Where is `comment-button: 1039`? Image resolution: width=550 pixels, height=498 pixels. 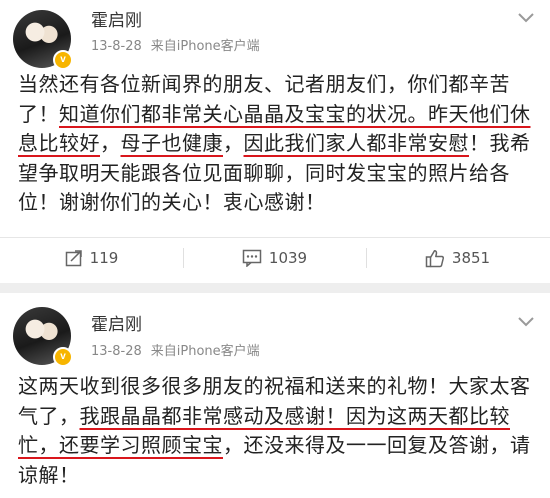
comment-button: 1039 is located at coordinates (274, 258).